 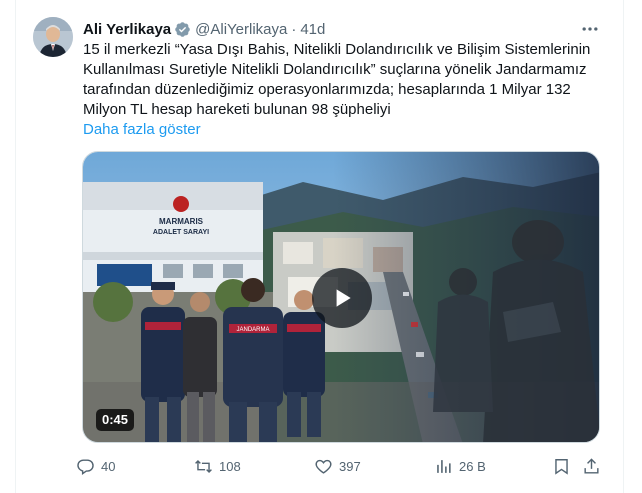 I want to click on views-count: 26 B, so click(x=472, y=466).